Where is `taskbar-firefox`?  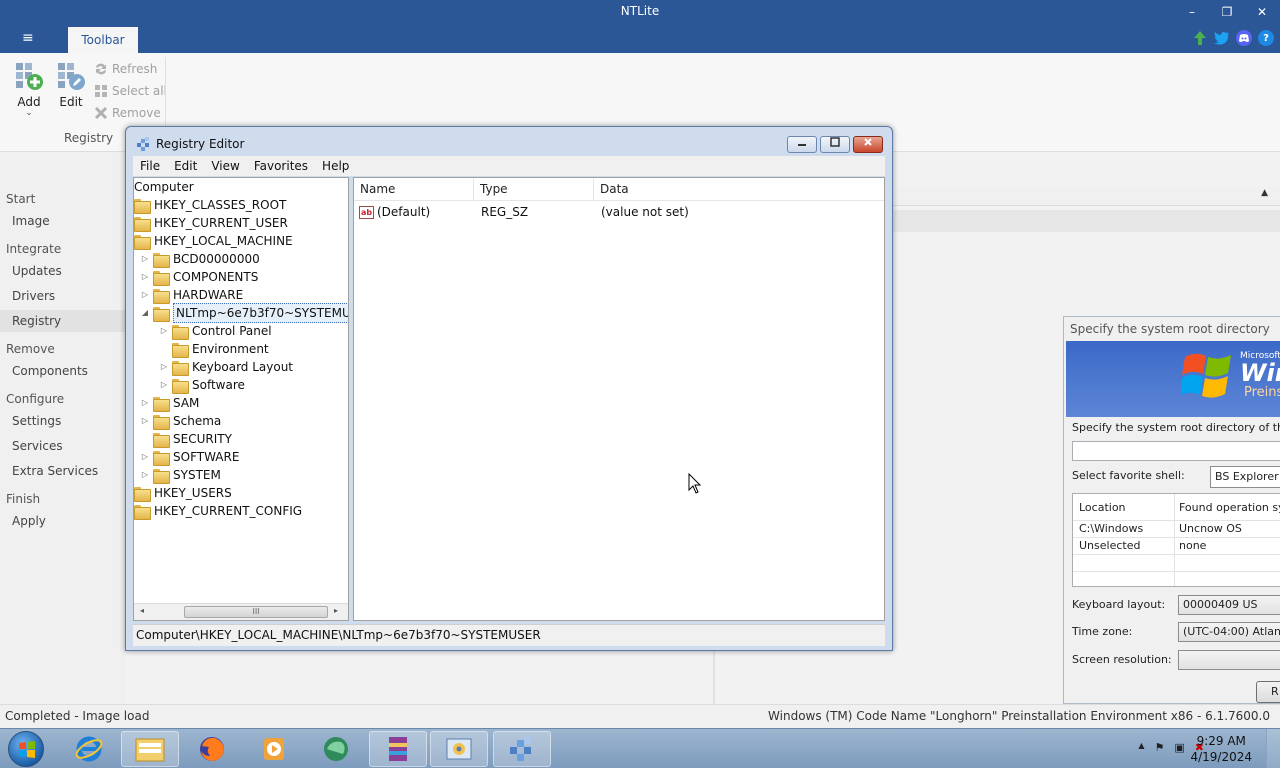 taskbar-firefox is located at coordinates (212, 749).